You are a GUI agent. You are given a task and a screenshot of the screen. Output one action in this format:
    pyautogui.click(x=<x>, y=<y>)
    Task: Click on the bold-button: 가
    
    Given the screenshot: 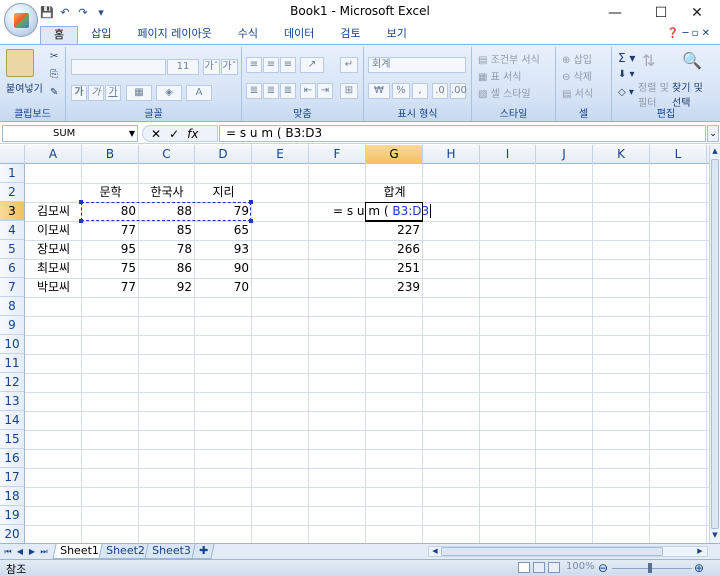 What is the action you would take?
    pyautogui.click(x=79, y=93)
    